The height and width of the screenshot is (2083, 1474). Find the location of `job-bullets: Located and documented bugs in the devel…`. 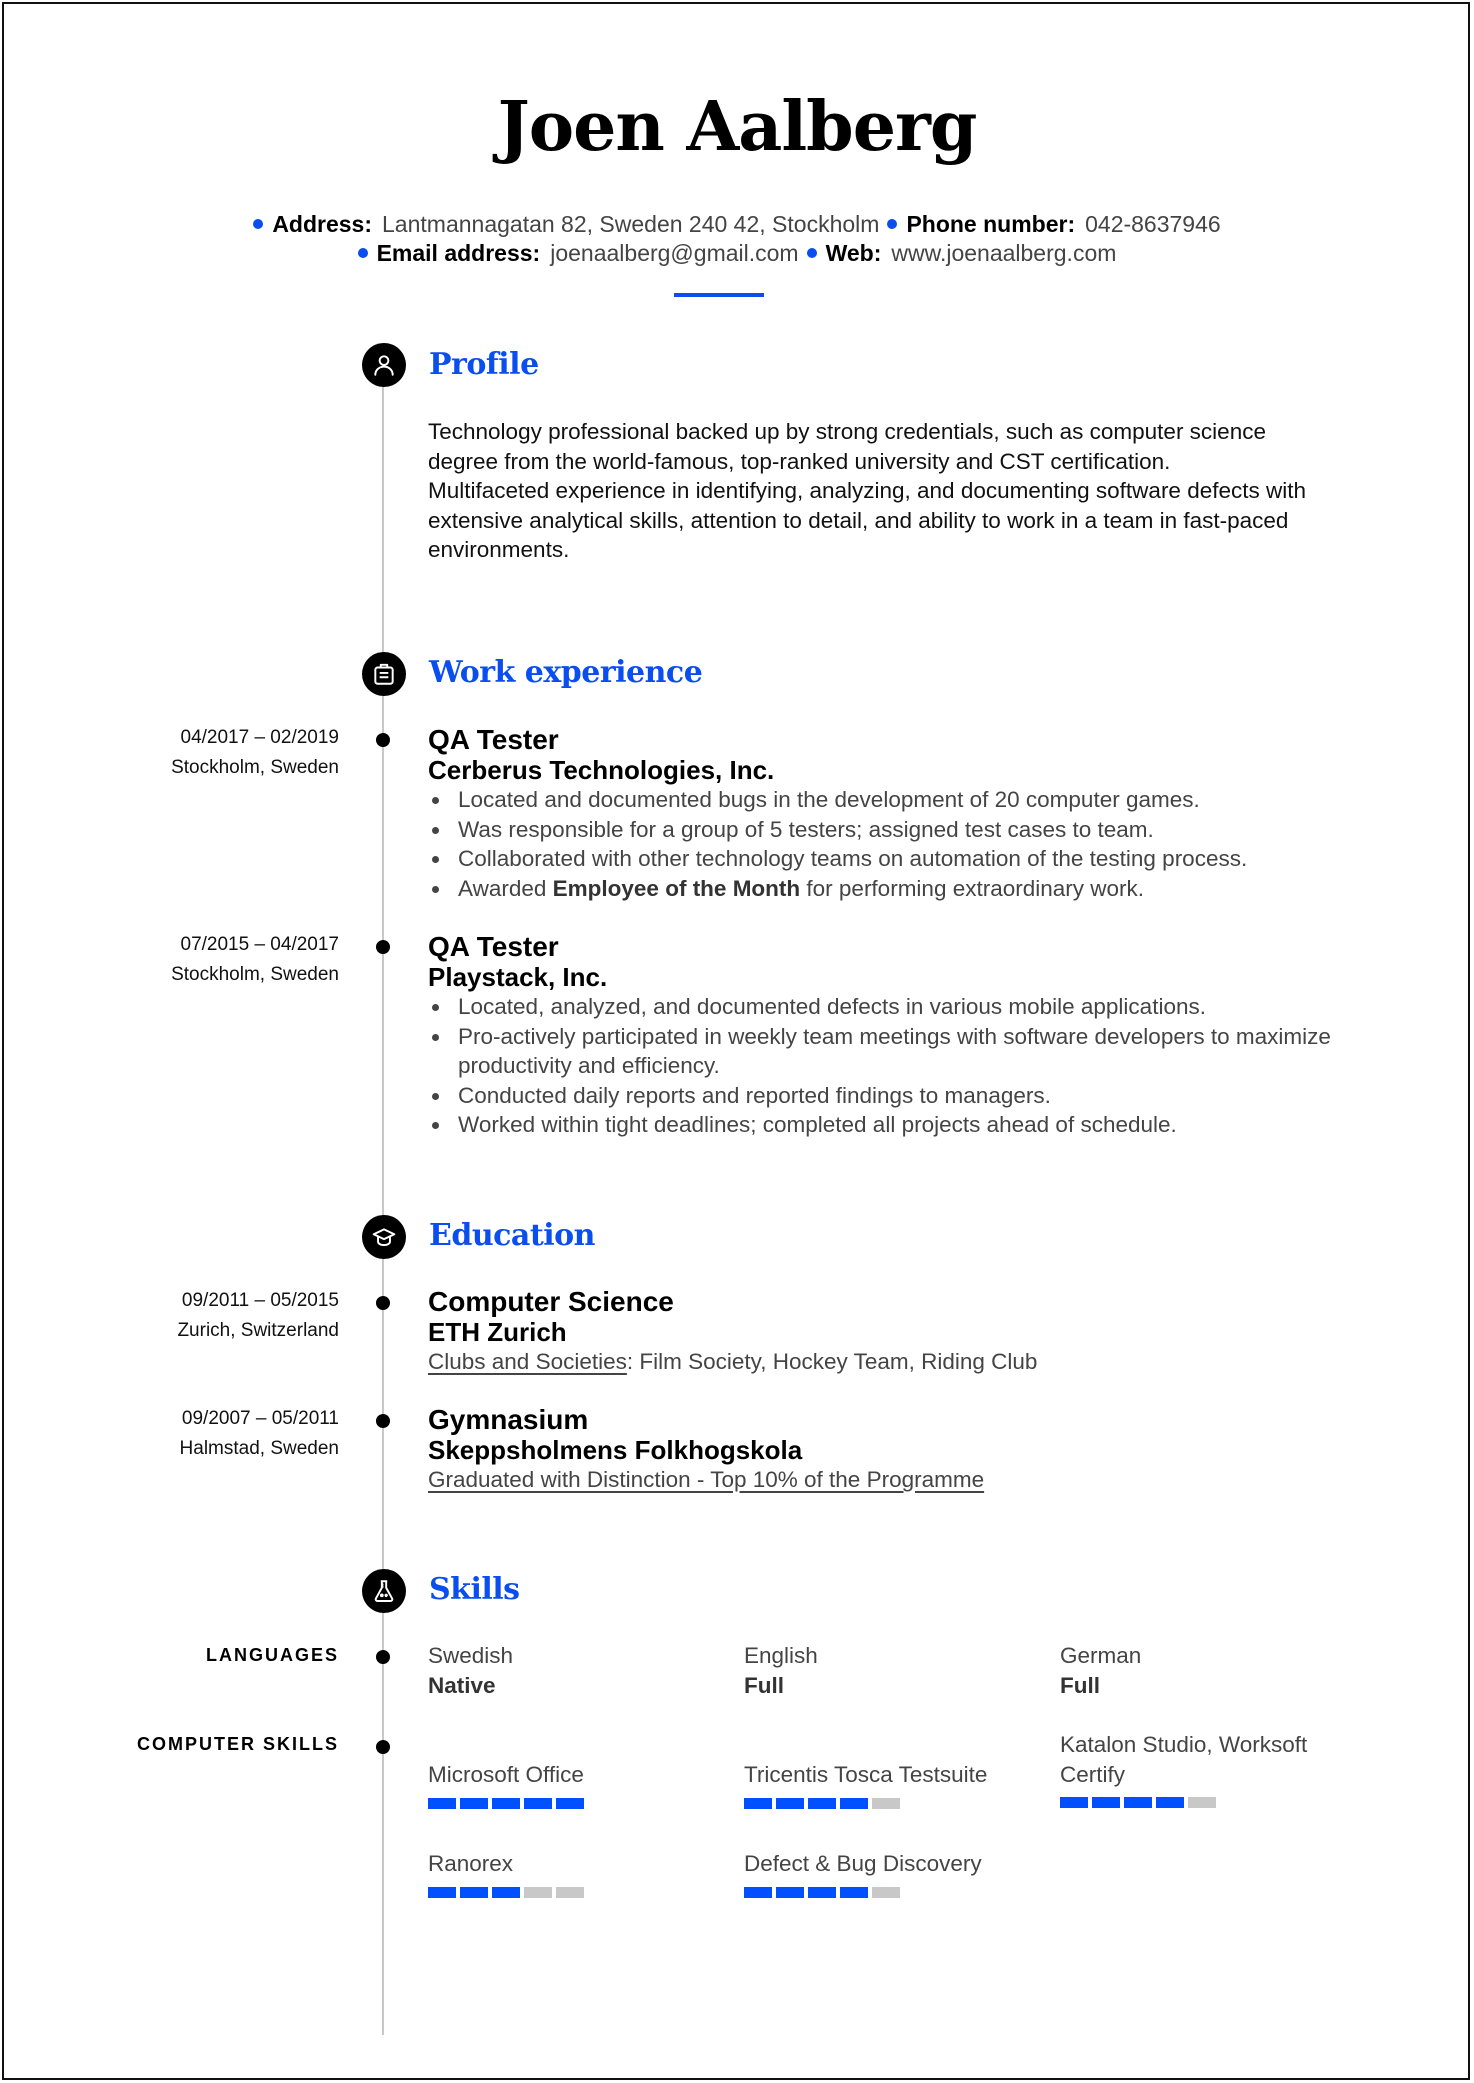

job-bullets: Located and documented bugs in the devel… is located at coordinates (918, 844).